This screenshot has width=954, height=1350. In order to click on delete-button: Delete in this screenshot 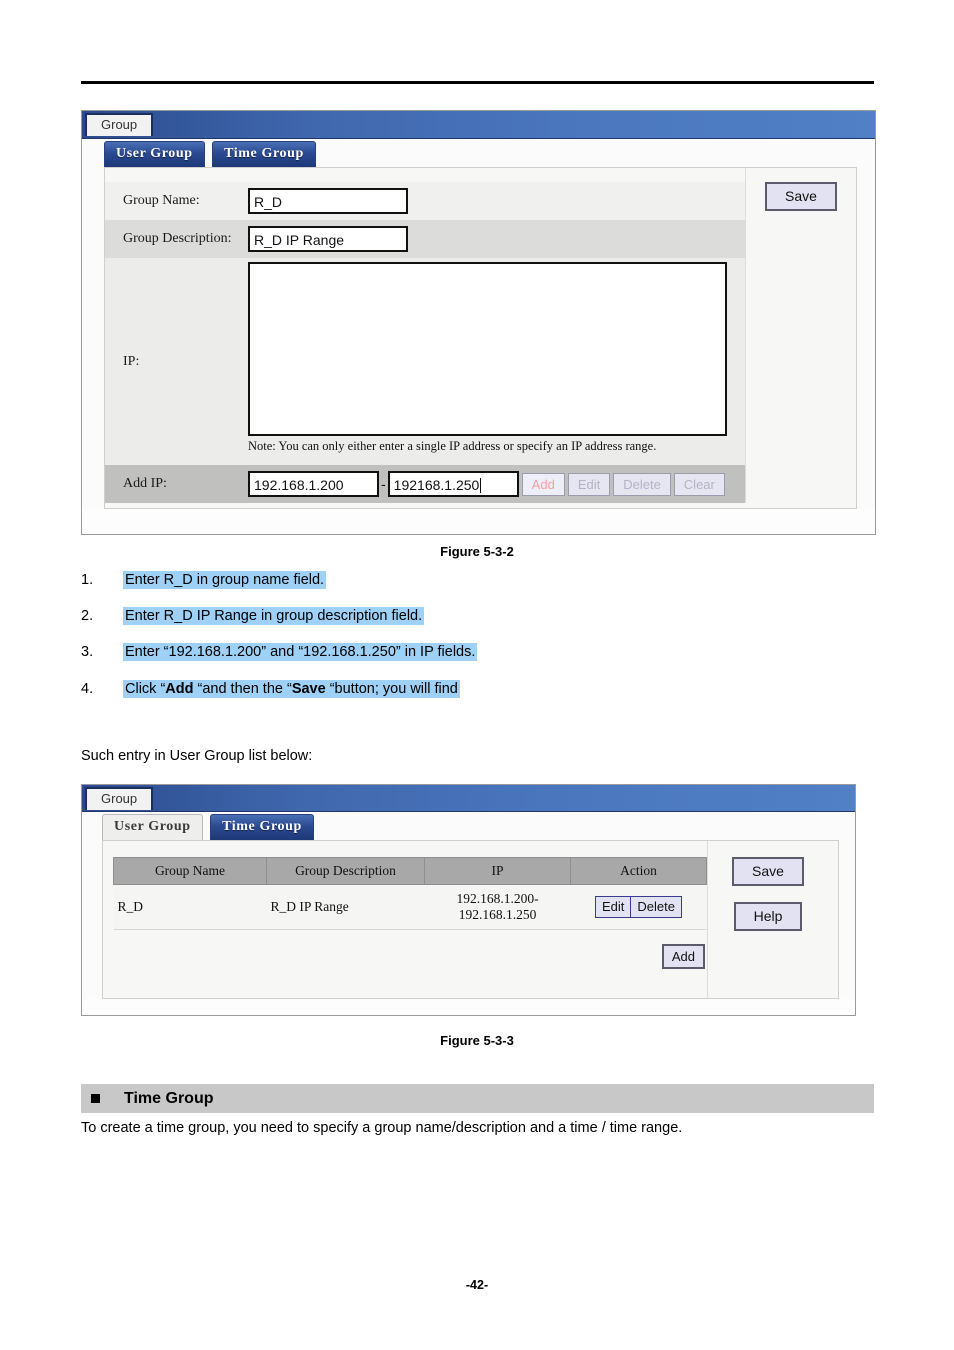, I will do `click(642, 484)`.